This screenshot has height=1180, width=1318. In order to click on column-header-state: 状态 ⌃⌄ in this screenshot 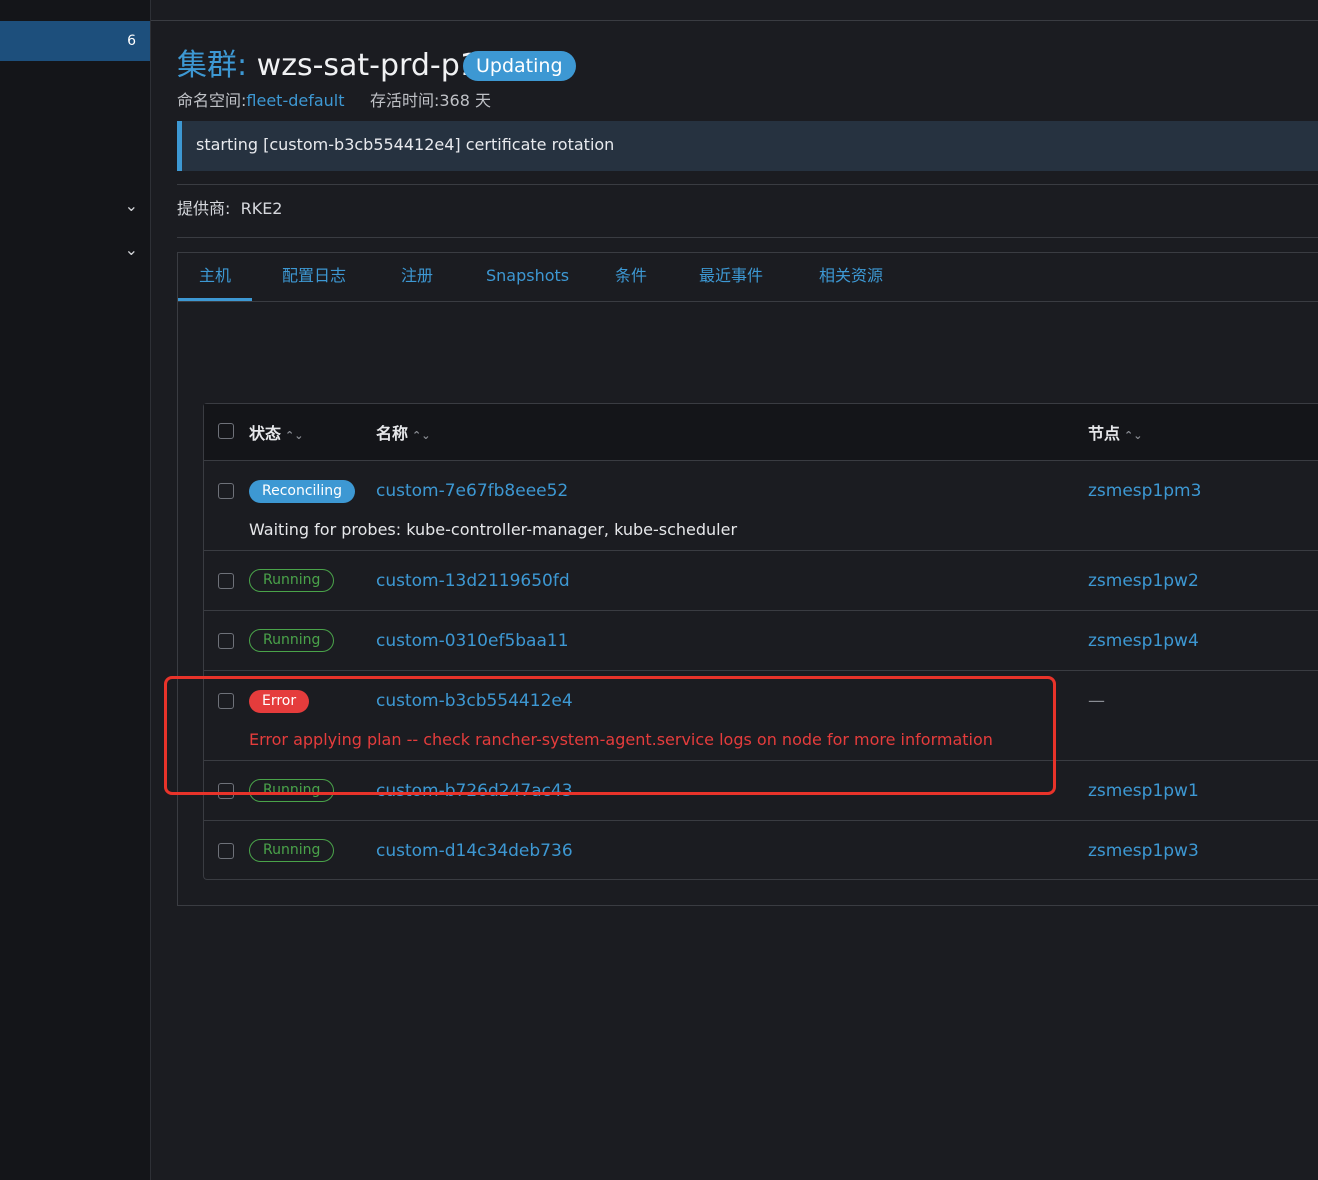, I will do `click(276, 432)`.